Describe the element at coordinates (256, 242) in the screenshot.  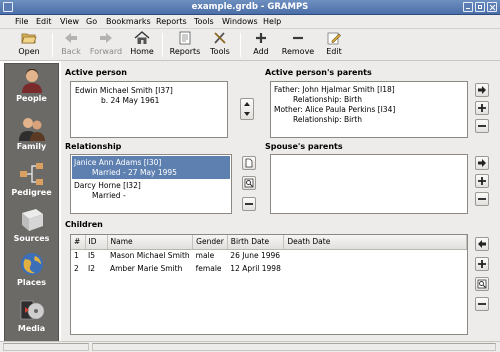
I see `column-header-birth-date: Birth Date` at that location.